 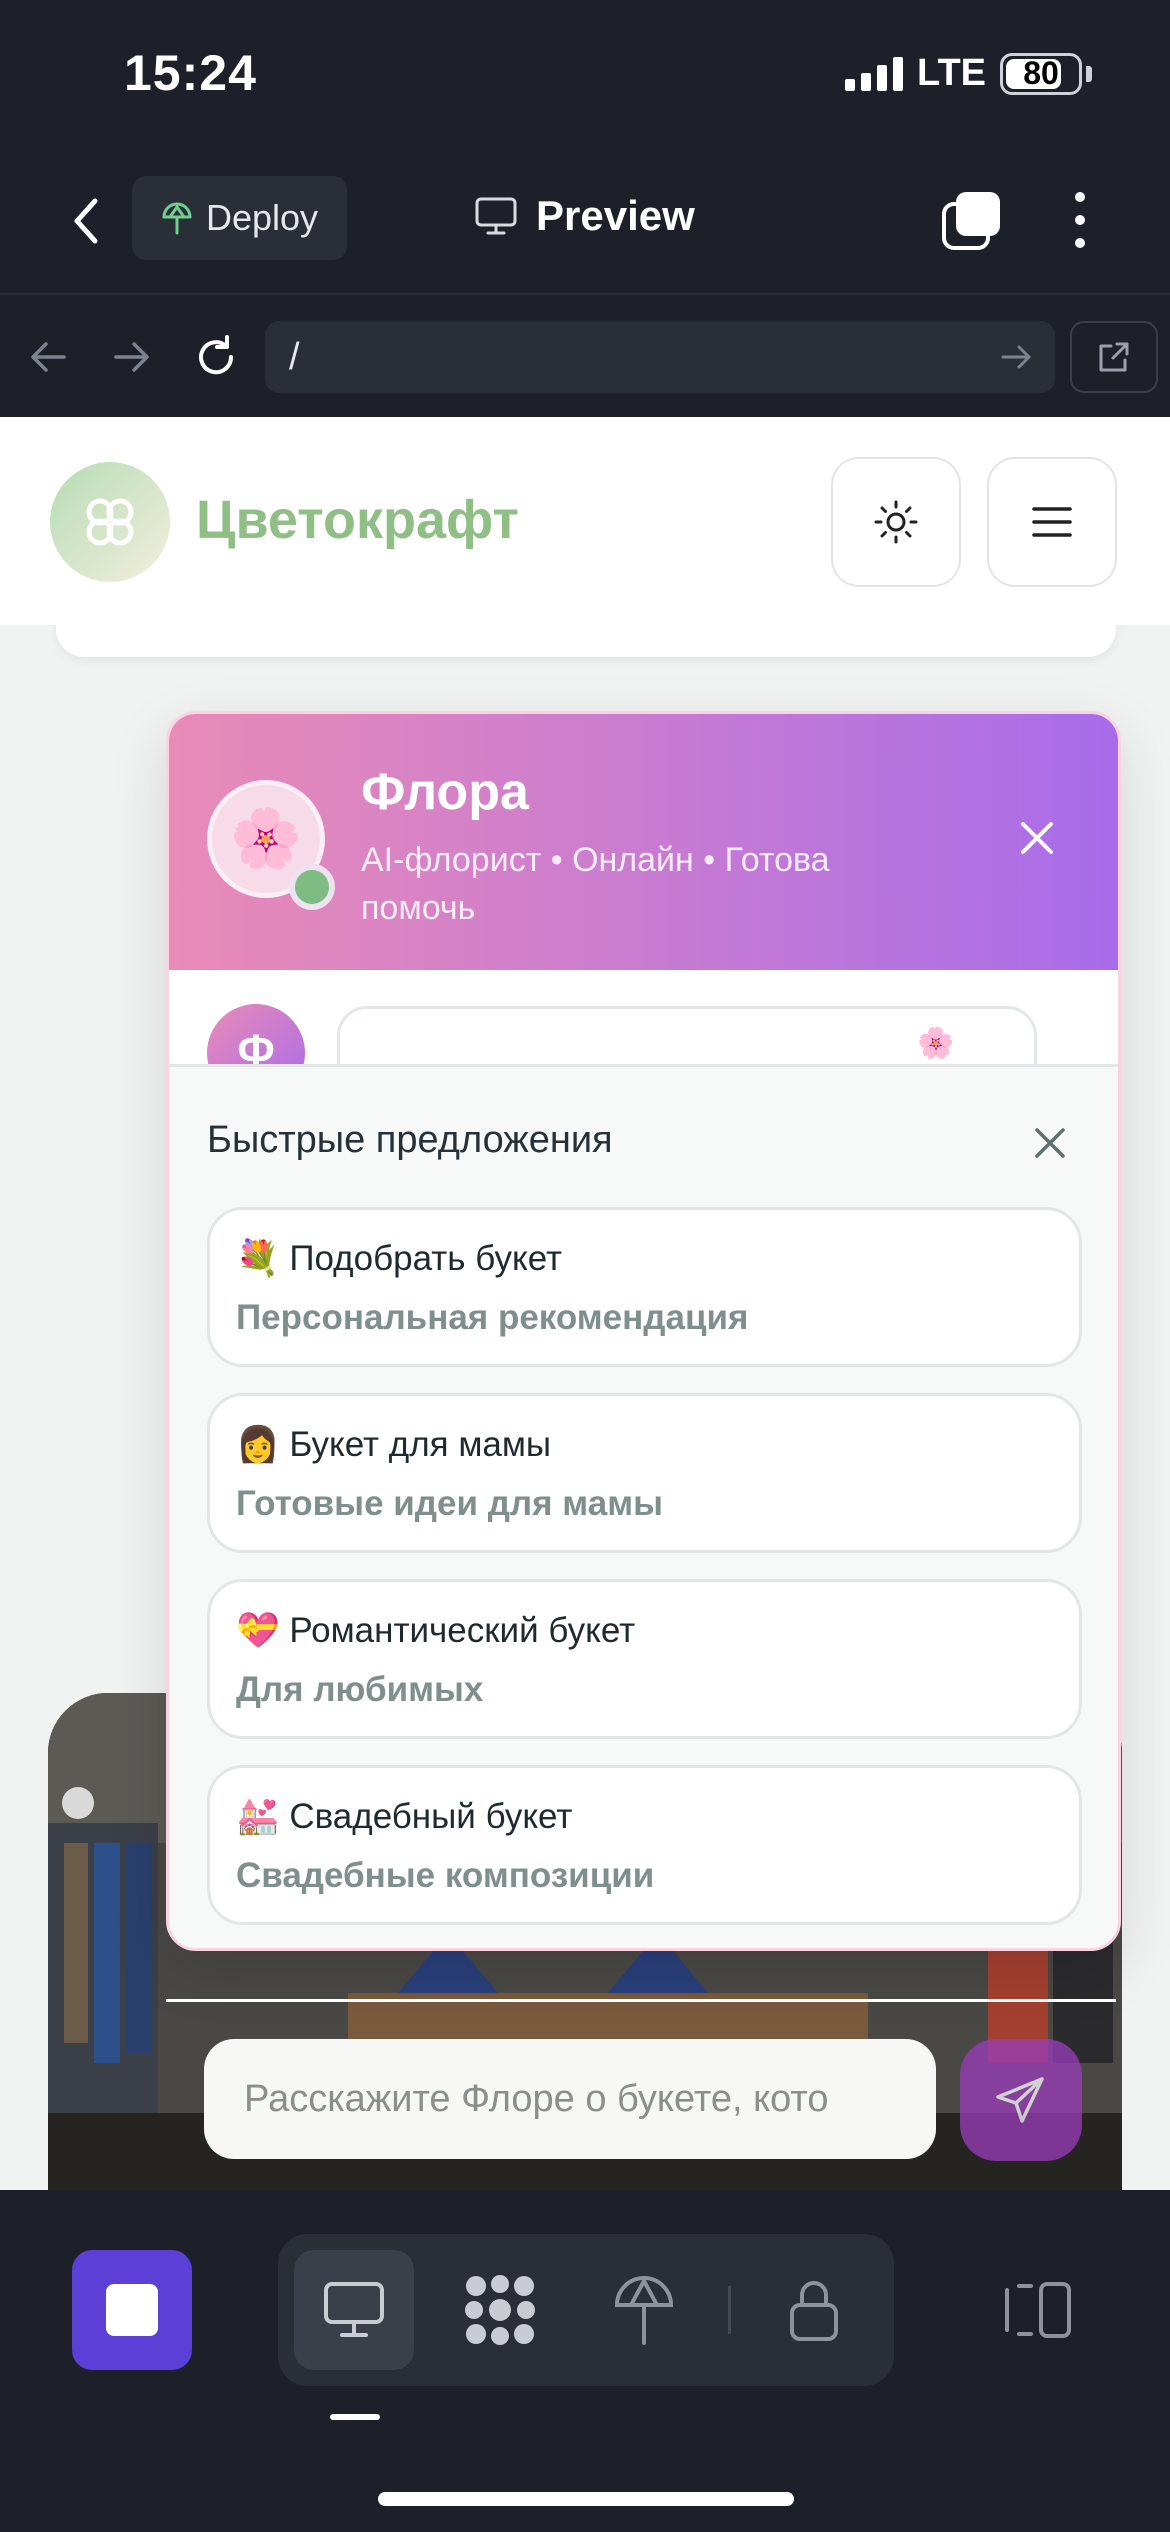 I want to click on lock-button, so click(x=814, y=2310).